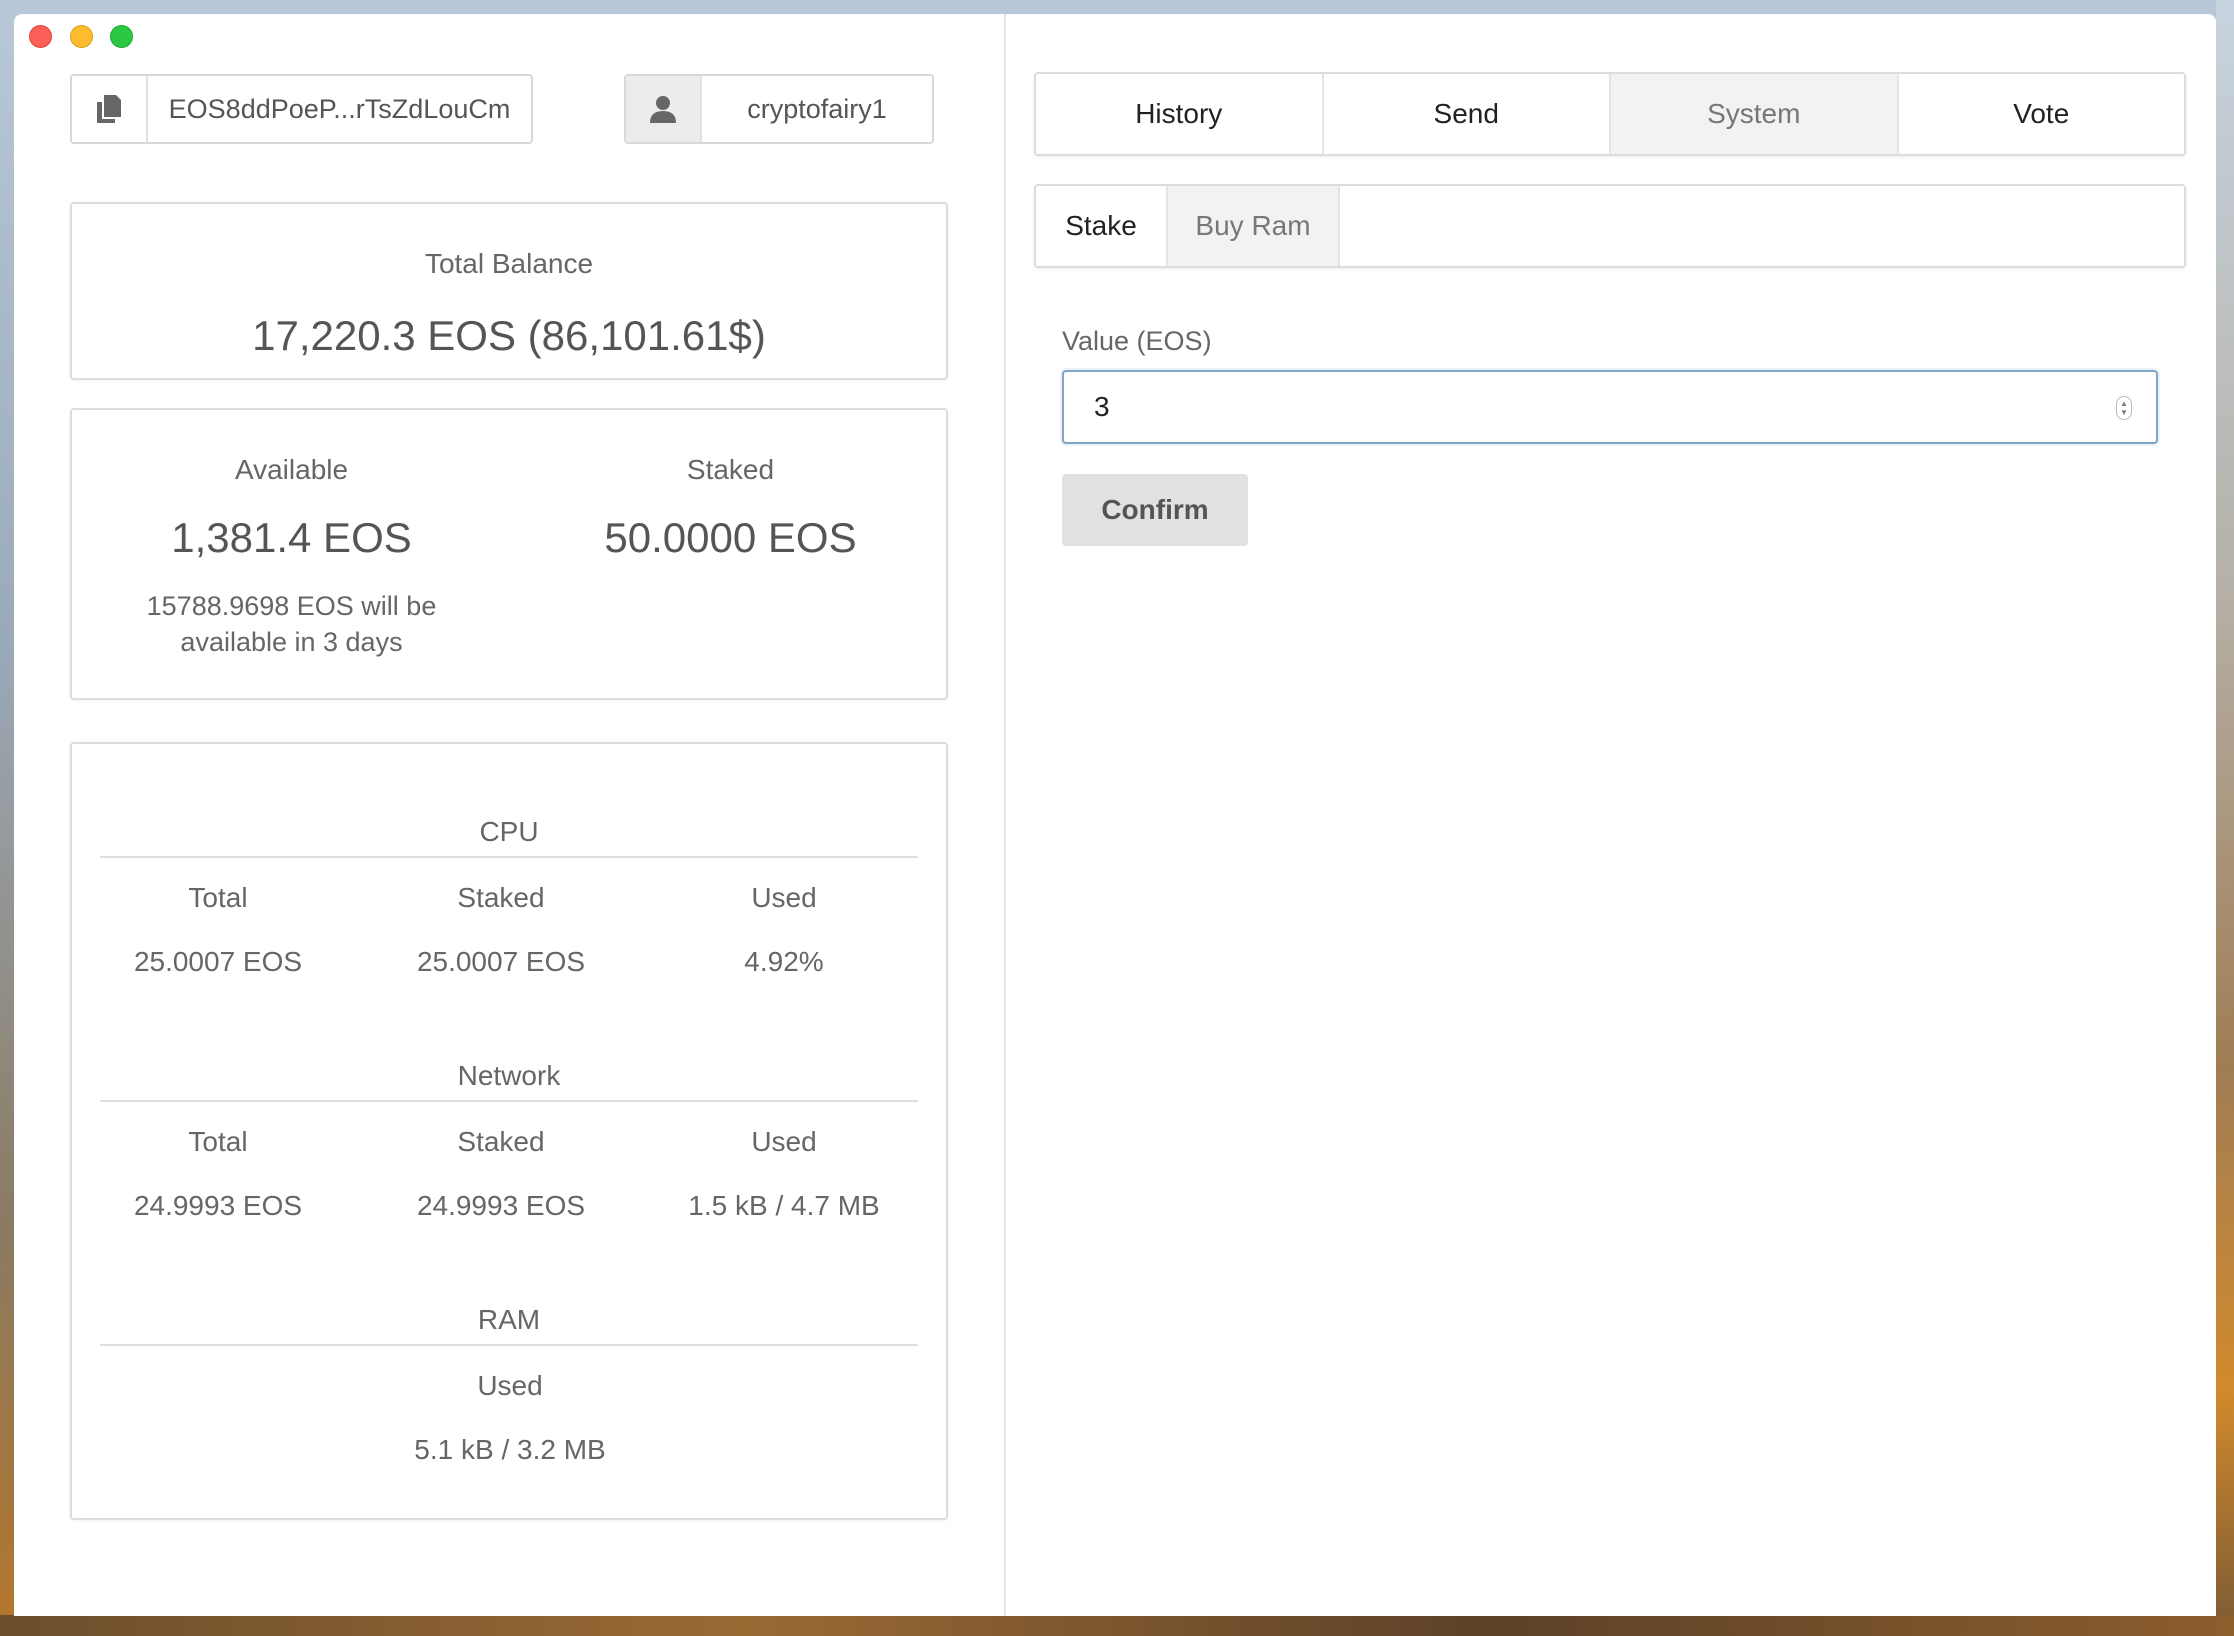 This screenshot has height=1636, width=2234. Describe the element at coordinates (218, 1205) in the screenshot. I see `network-total-value: 24.9993 EOS` at that location.